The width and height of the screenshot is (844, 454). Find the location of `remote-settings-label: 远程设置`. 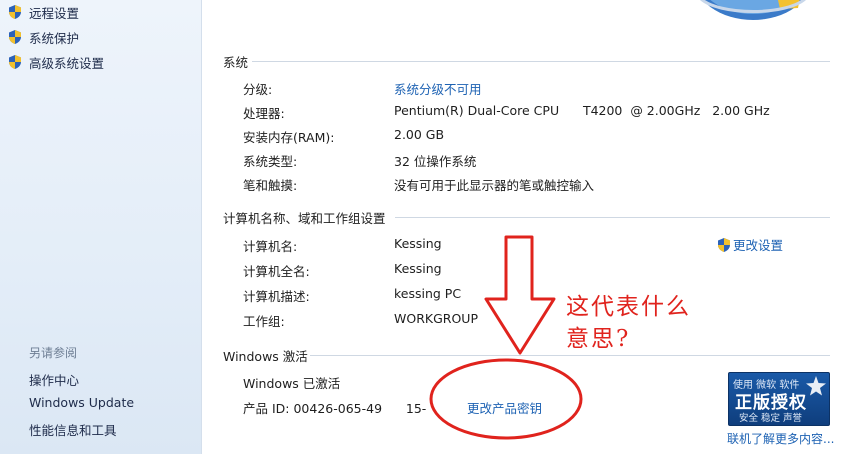

remote-settings-label: 远程设置 is located at coordinates (54, 13).